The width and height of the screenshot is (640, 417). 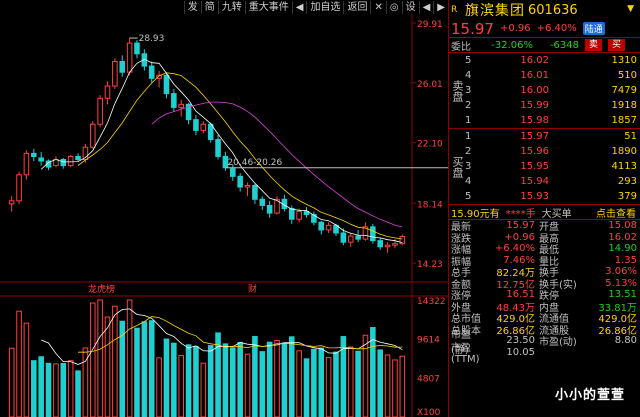 What do you see at coordinates (520, 341) in the screenshot?
I see `stat-value: 23.50` at bounding box center [520, 341].